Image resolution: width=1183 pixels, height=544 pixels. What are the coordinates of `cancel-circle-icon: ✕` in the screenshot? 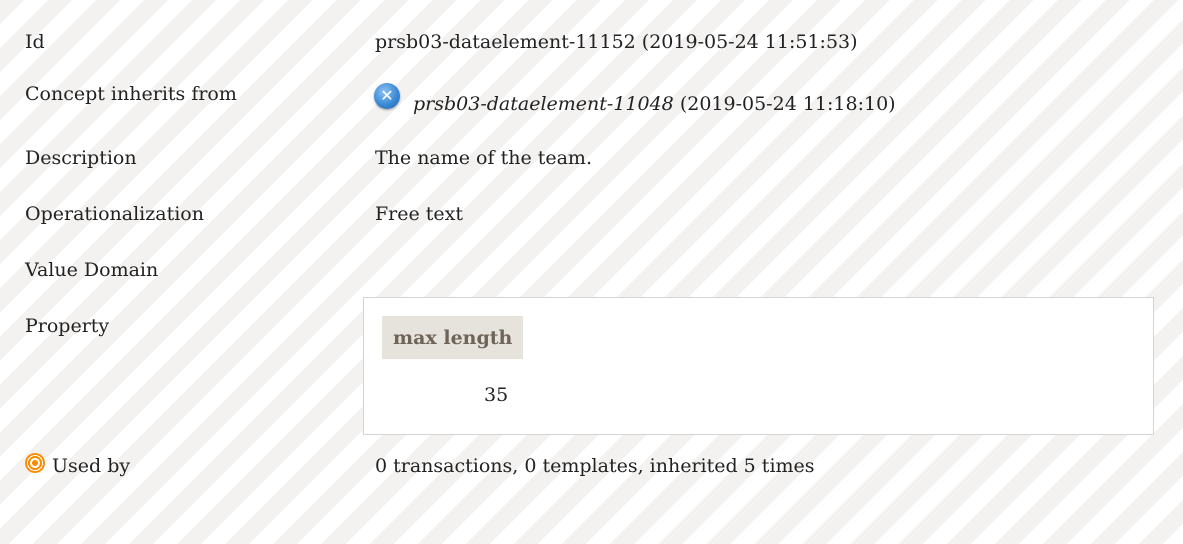 It's located at (387, 96).